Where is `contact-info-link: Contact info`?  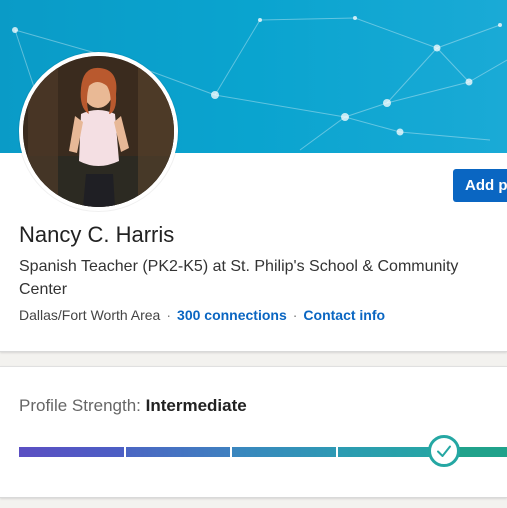
contact-info-link: Contact info is located at coordinates (344, 315).